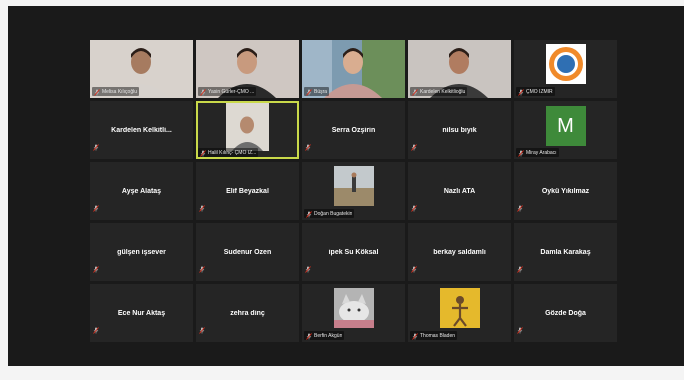 Image resolution: width=684 pixels, height=380 pixels. I want to click on participant-label: ÇMO İZMİR, so click(535, 91).